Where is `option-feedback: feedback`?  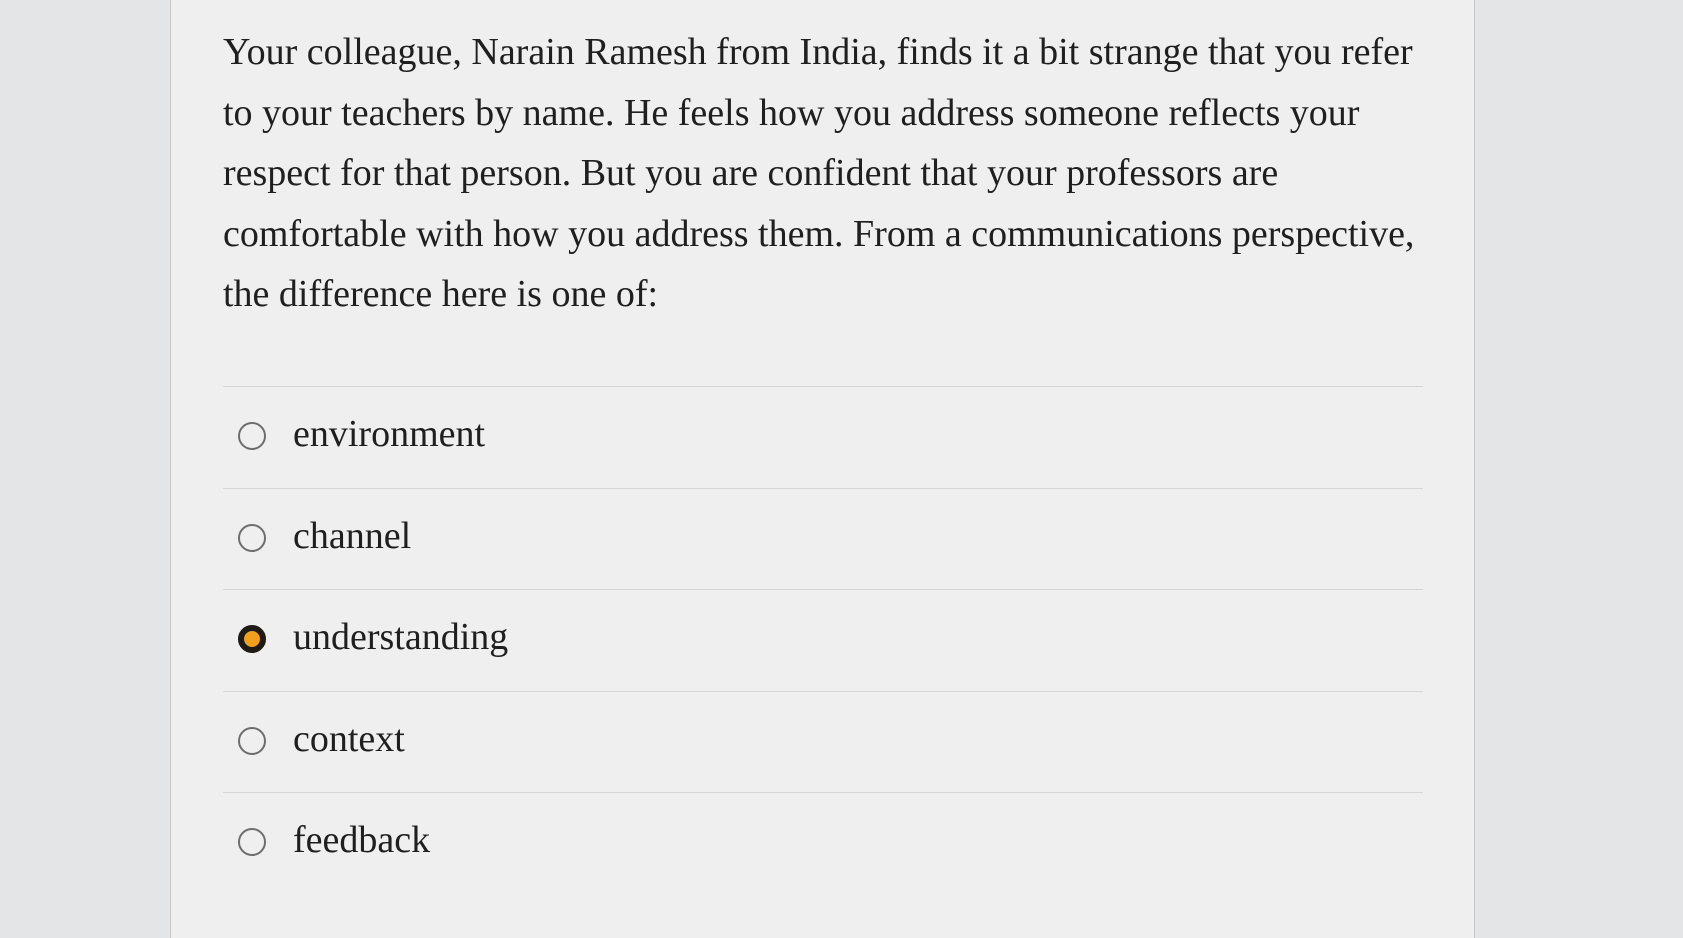 option-feedback: feedback is located at coordinates (823, 843).